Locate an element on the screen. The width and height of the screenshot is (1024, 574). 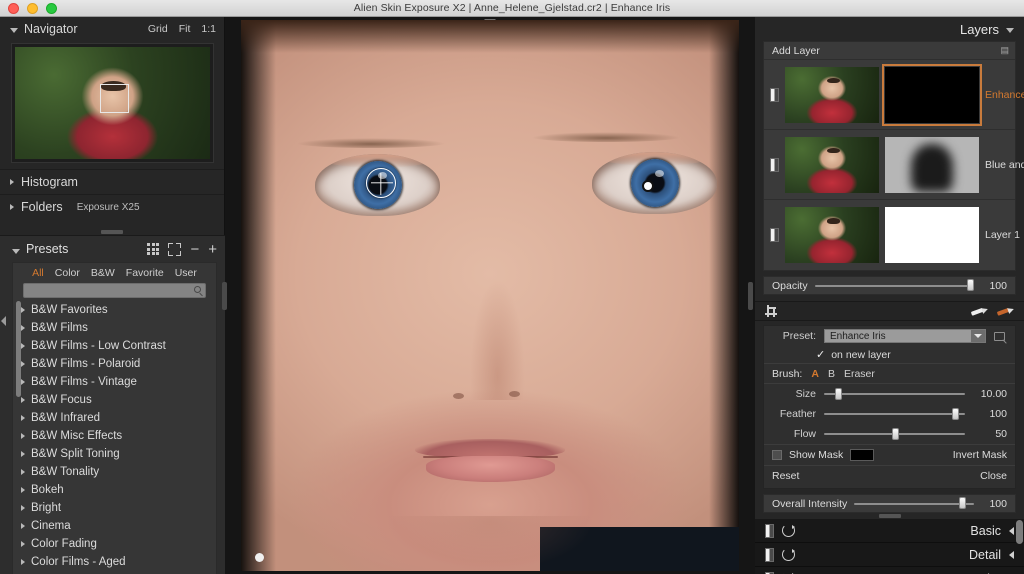
presets-filter-tabs: All Color B&W Favorite User is located at coordinates (114, 272).